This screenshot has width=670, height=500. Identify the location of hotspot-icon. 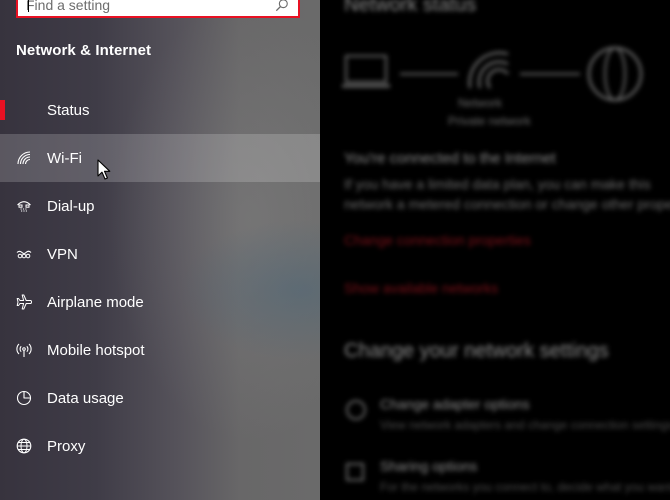
(24, 350).